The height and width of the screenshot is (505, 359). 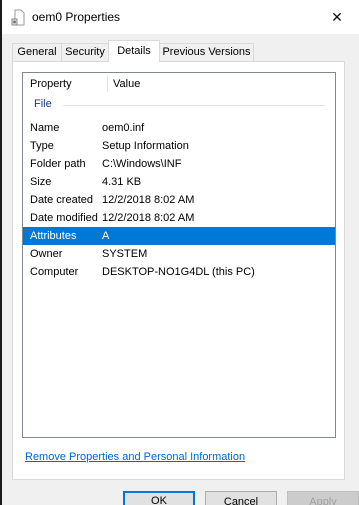 I want to click on property-row-folder-path: Folder path C:\Windows\INF, so click(x=179, y=164).